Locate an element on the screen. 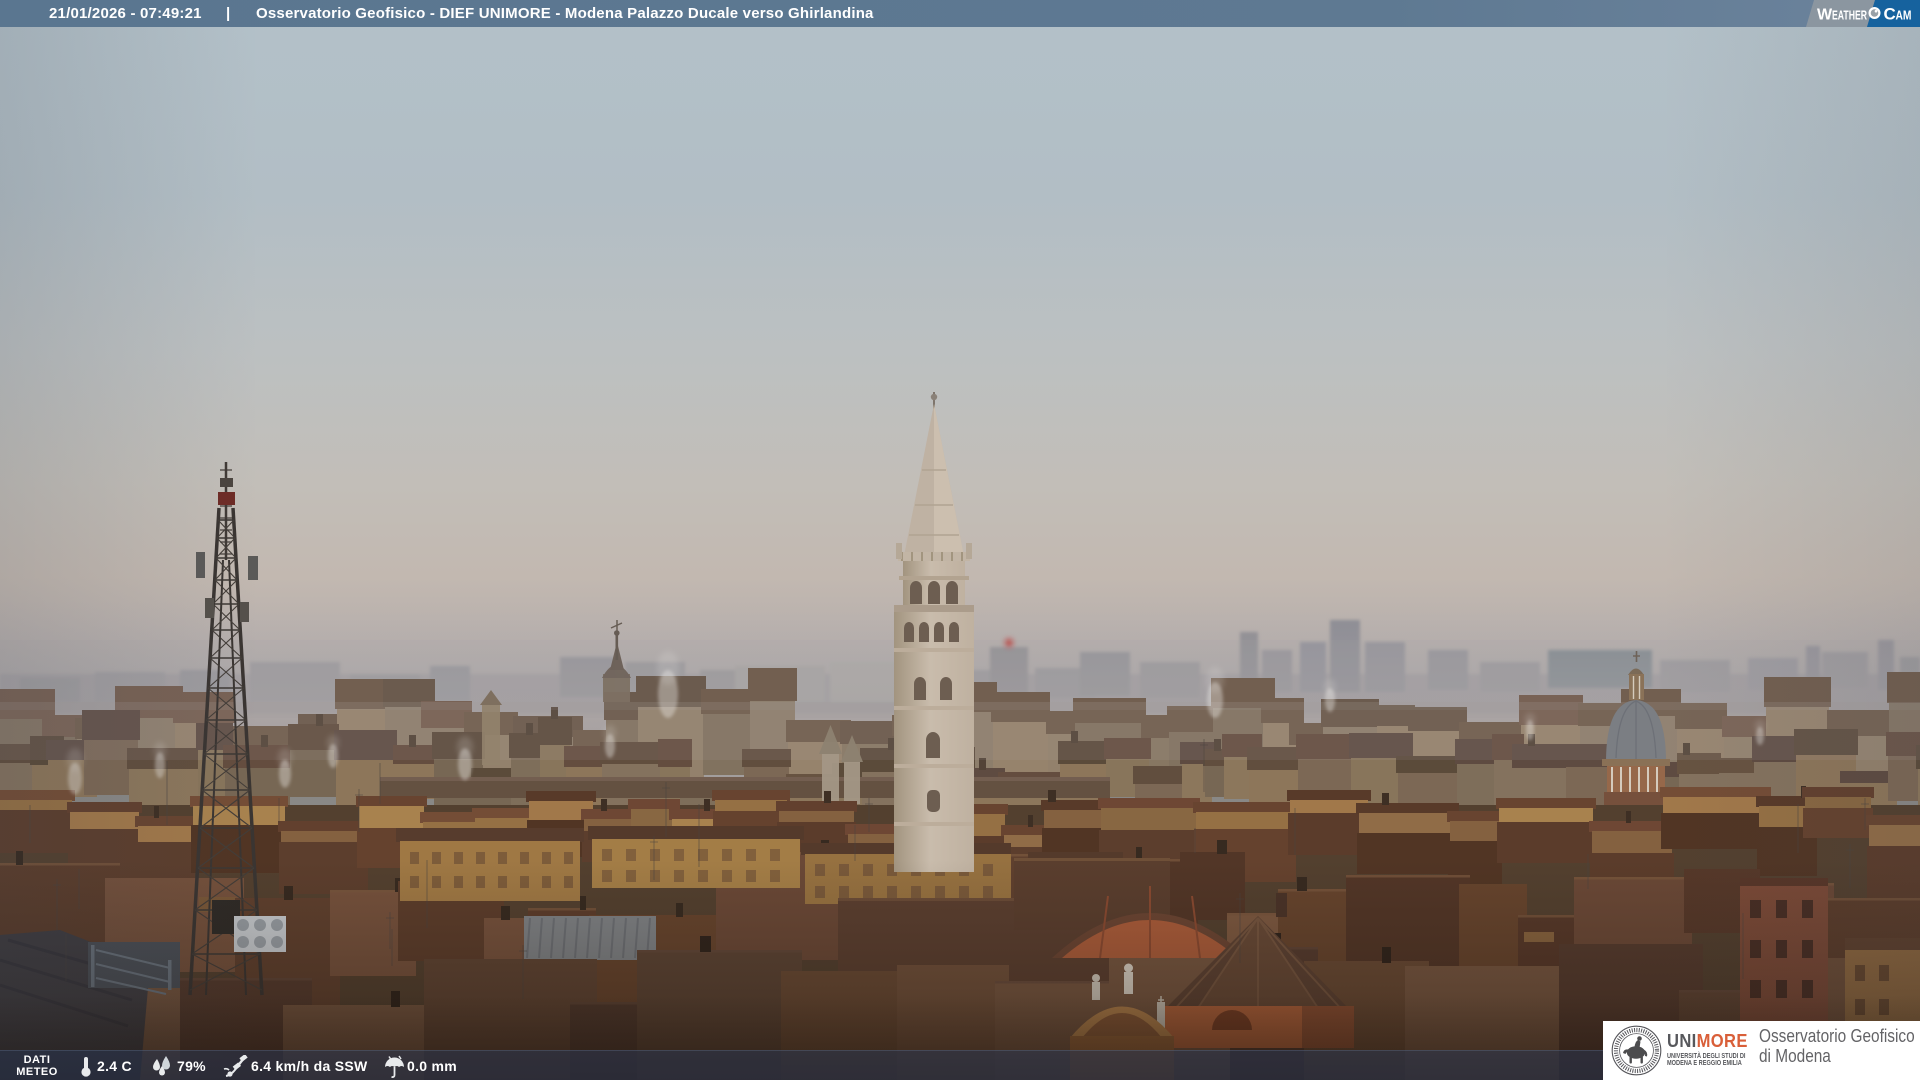  svg-text: AM is located at coordinates (1904, 15).